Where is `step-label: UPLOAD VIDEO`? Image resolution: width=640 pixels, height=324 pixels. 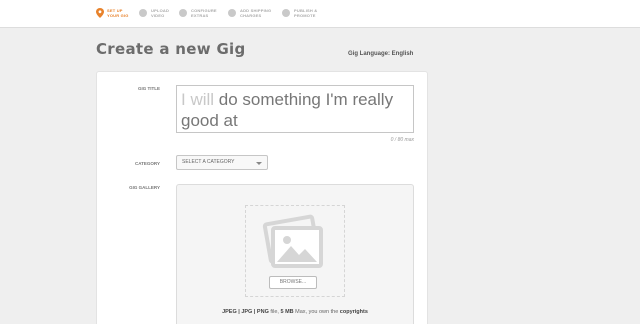 step-label: UPLOAD VIDEO is located at coordinates (160, 13).